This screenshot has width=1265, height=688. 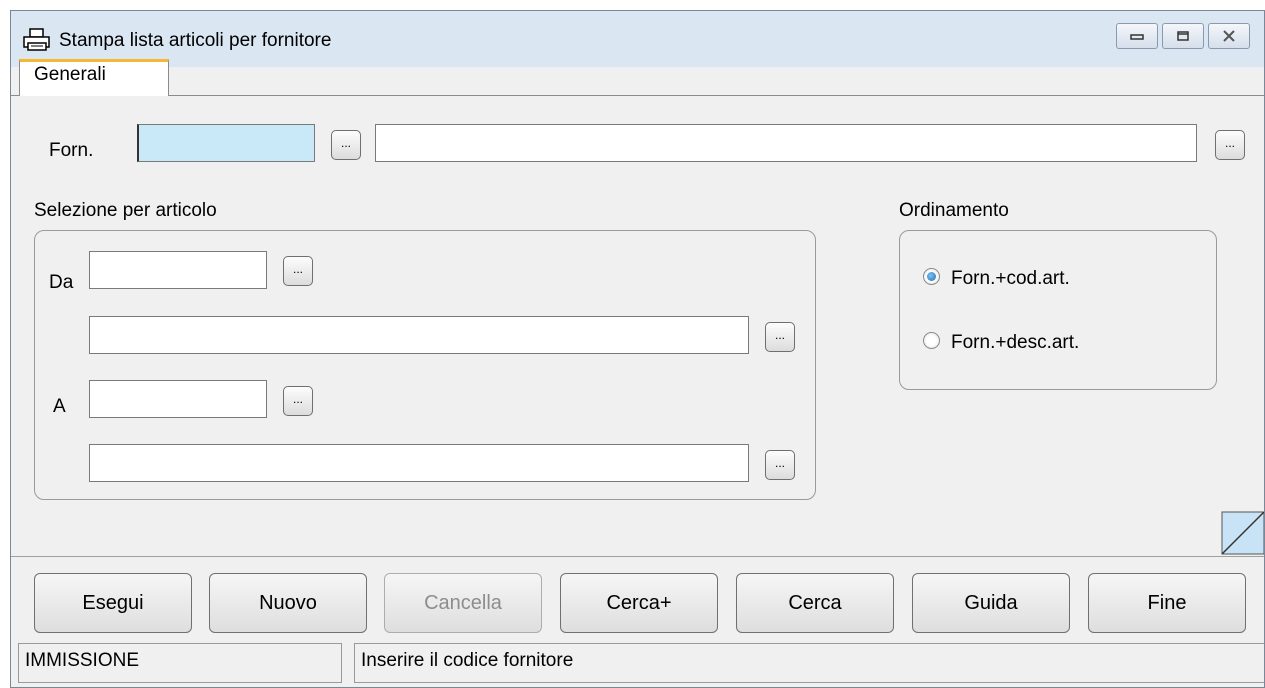 What do you see at coordinates (419, 463) in the screenshot?
I see `a-desc-input` at bounding box center [419, 463].